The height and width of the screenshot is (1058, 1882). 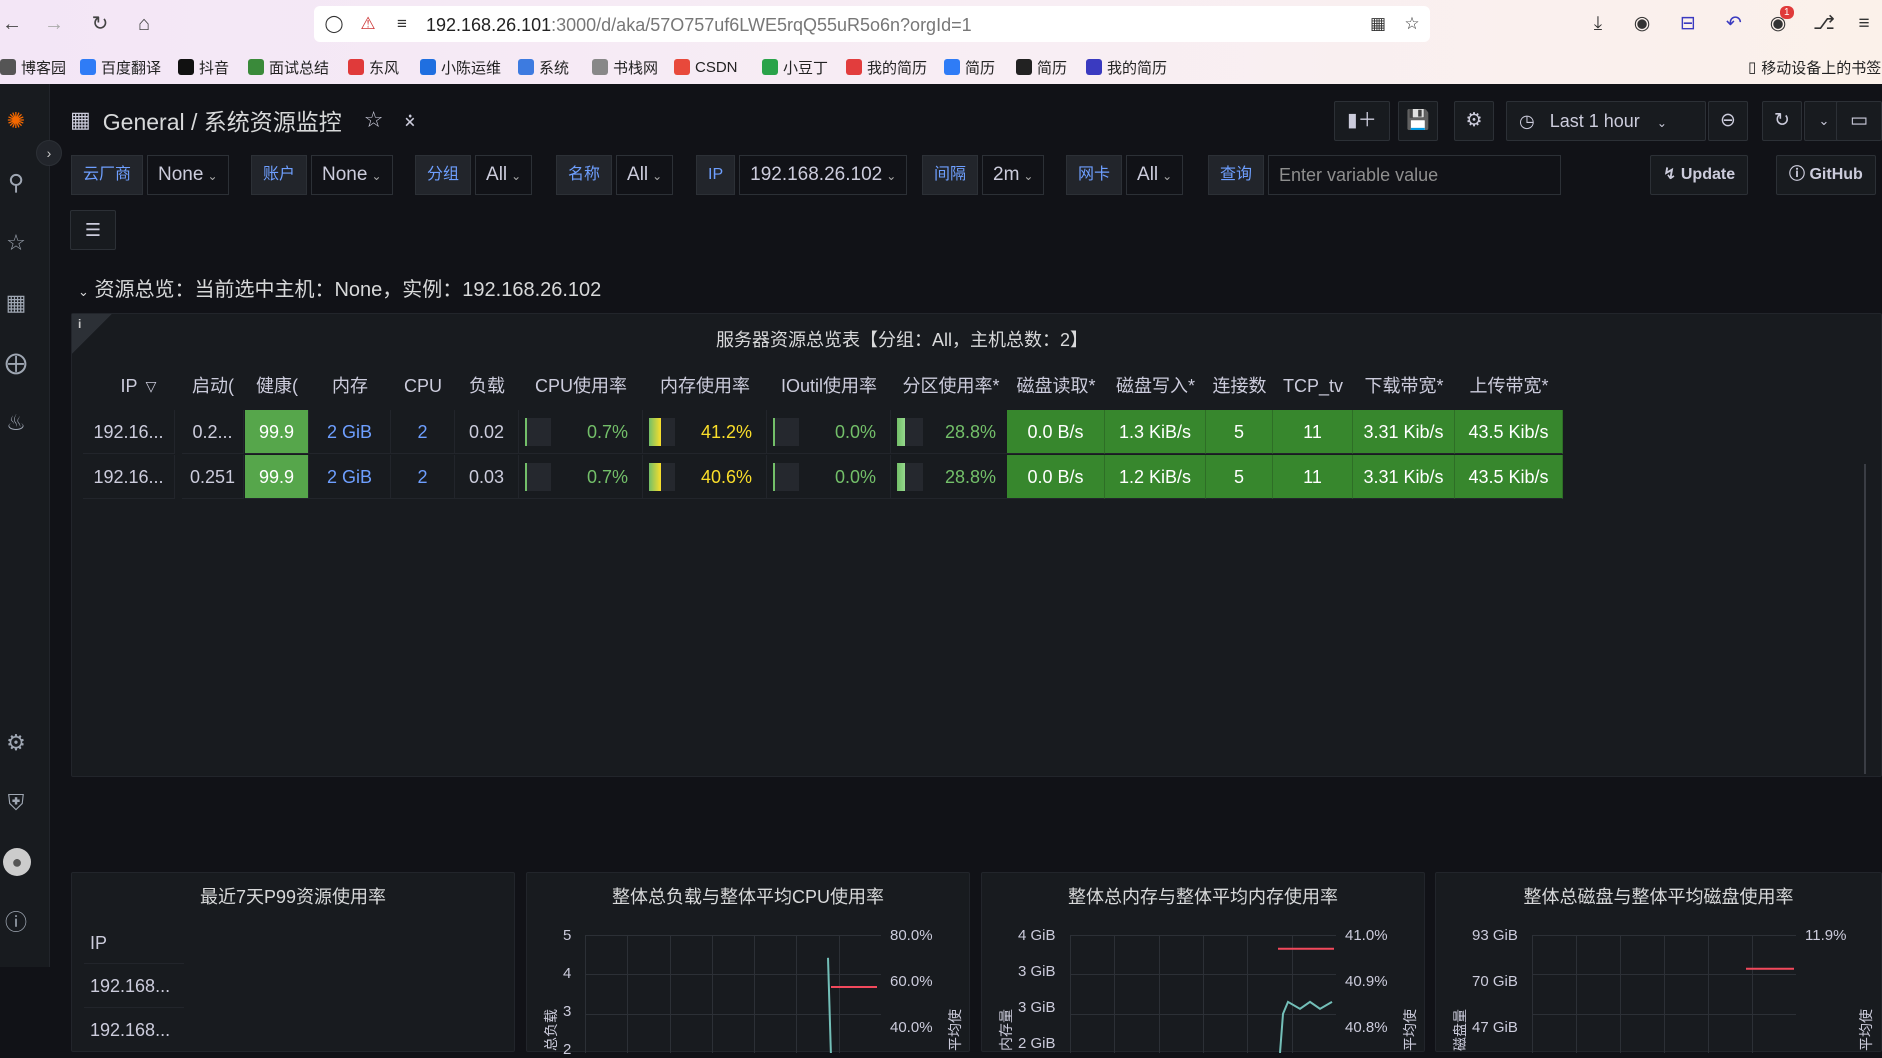 I want to click on profile-globe-icon: ◉, so click(x=1642, y=24).